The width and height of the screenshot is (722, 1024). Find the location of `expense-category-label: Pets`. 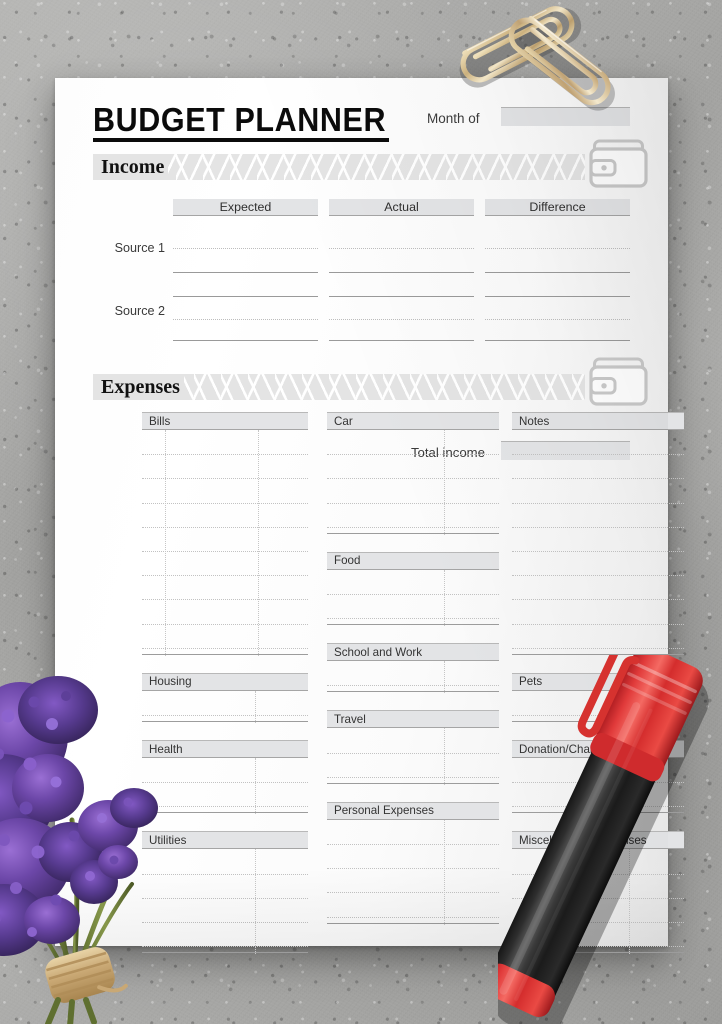

expense-category-label: Pets is located at coordinates (598, 681).